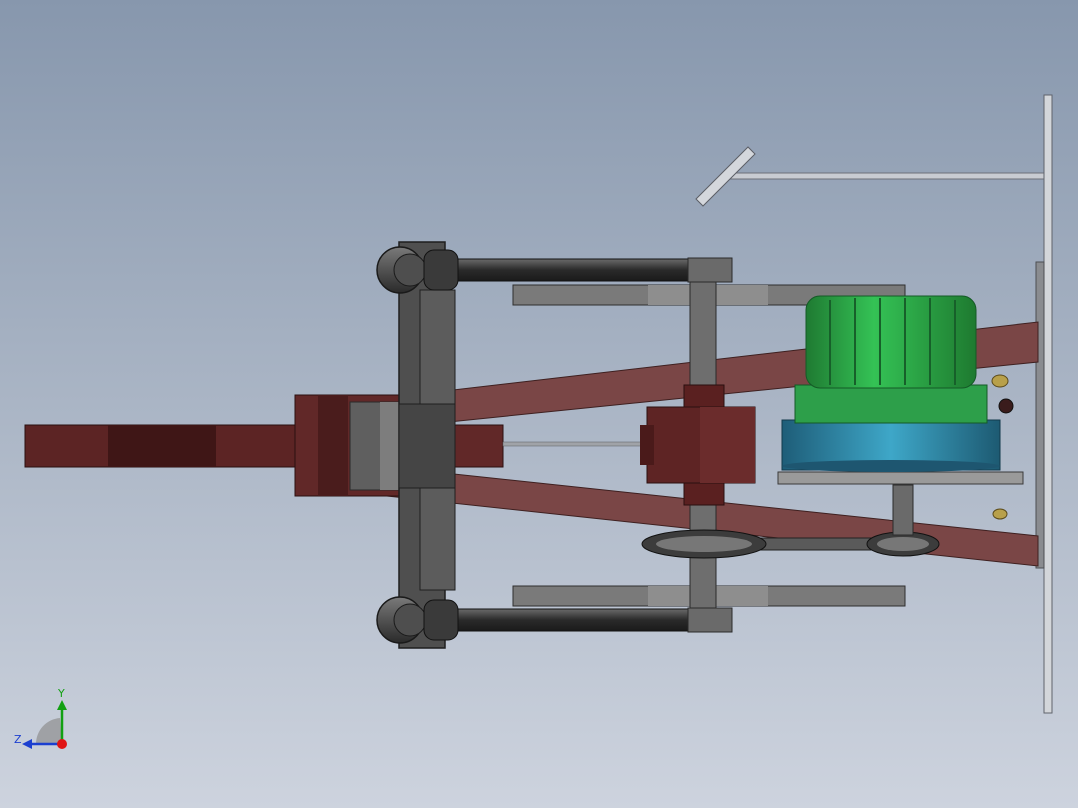 This screenshot has height=808, width=1078. I want to click on center-hub, so click(698, 445).